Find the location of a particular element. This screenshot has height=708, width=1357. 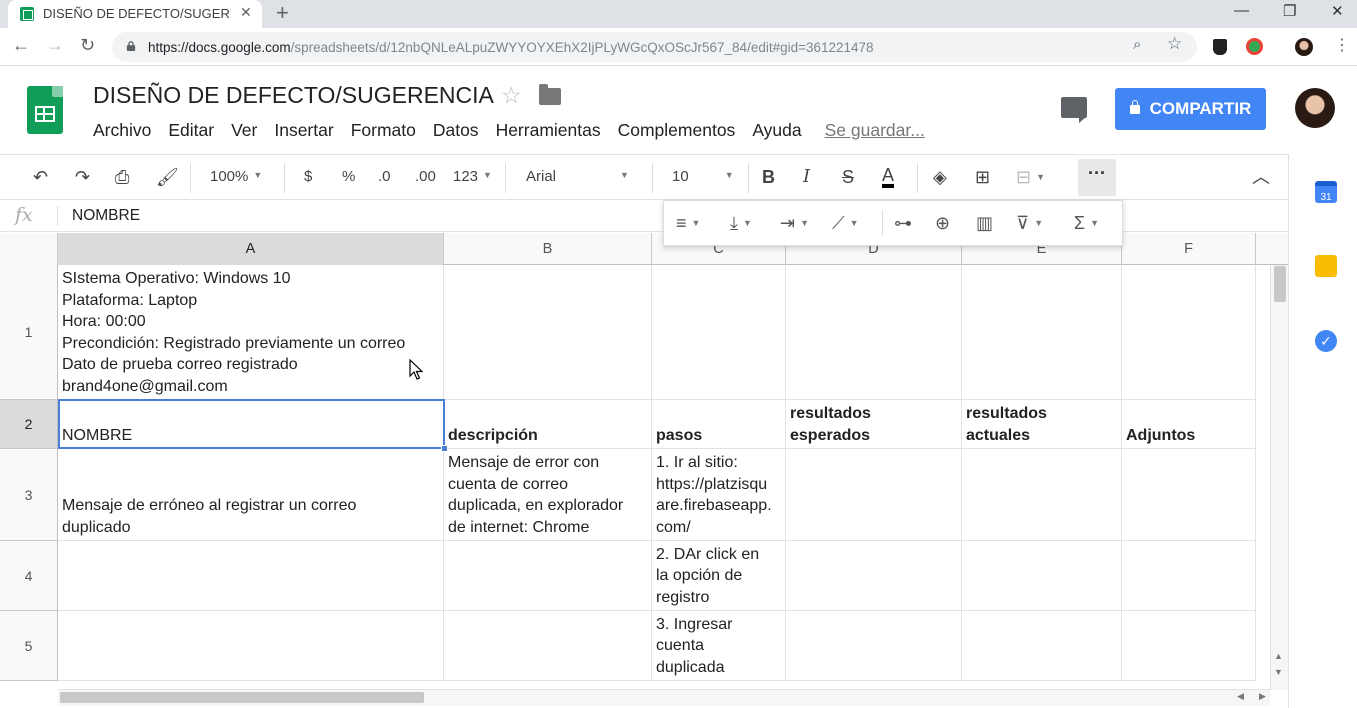

cell-c5: 3. Ingresar cuenta duplicada is located at coordinates (719, 646).